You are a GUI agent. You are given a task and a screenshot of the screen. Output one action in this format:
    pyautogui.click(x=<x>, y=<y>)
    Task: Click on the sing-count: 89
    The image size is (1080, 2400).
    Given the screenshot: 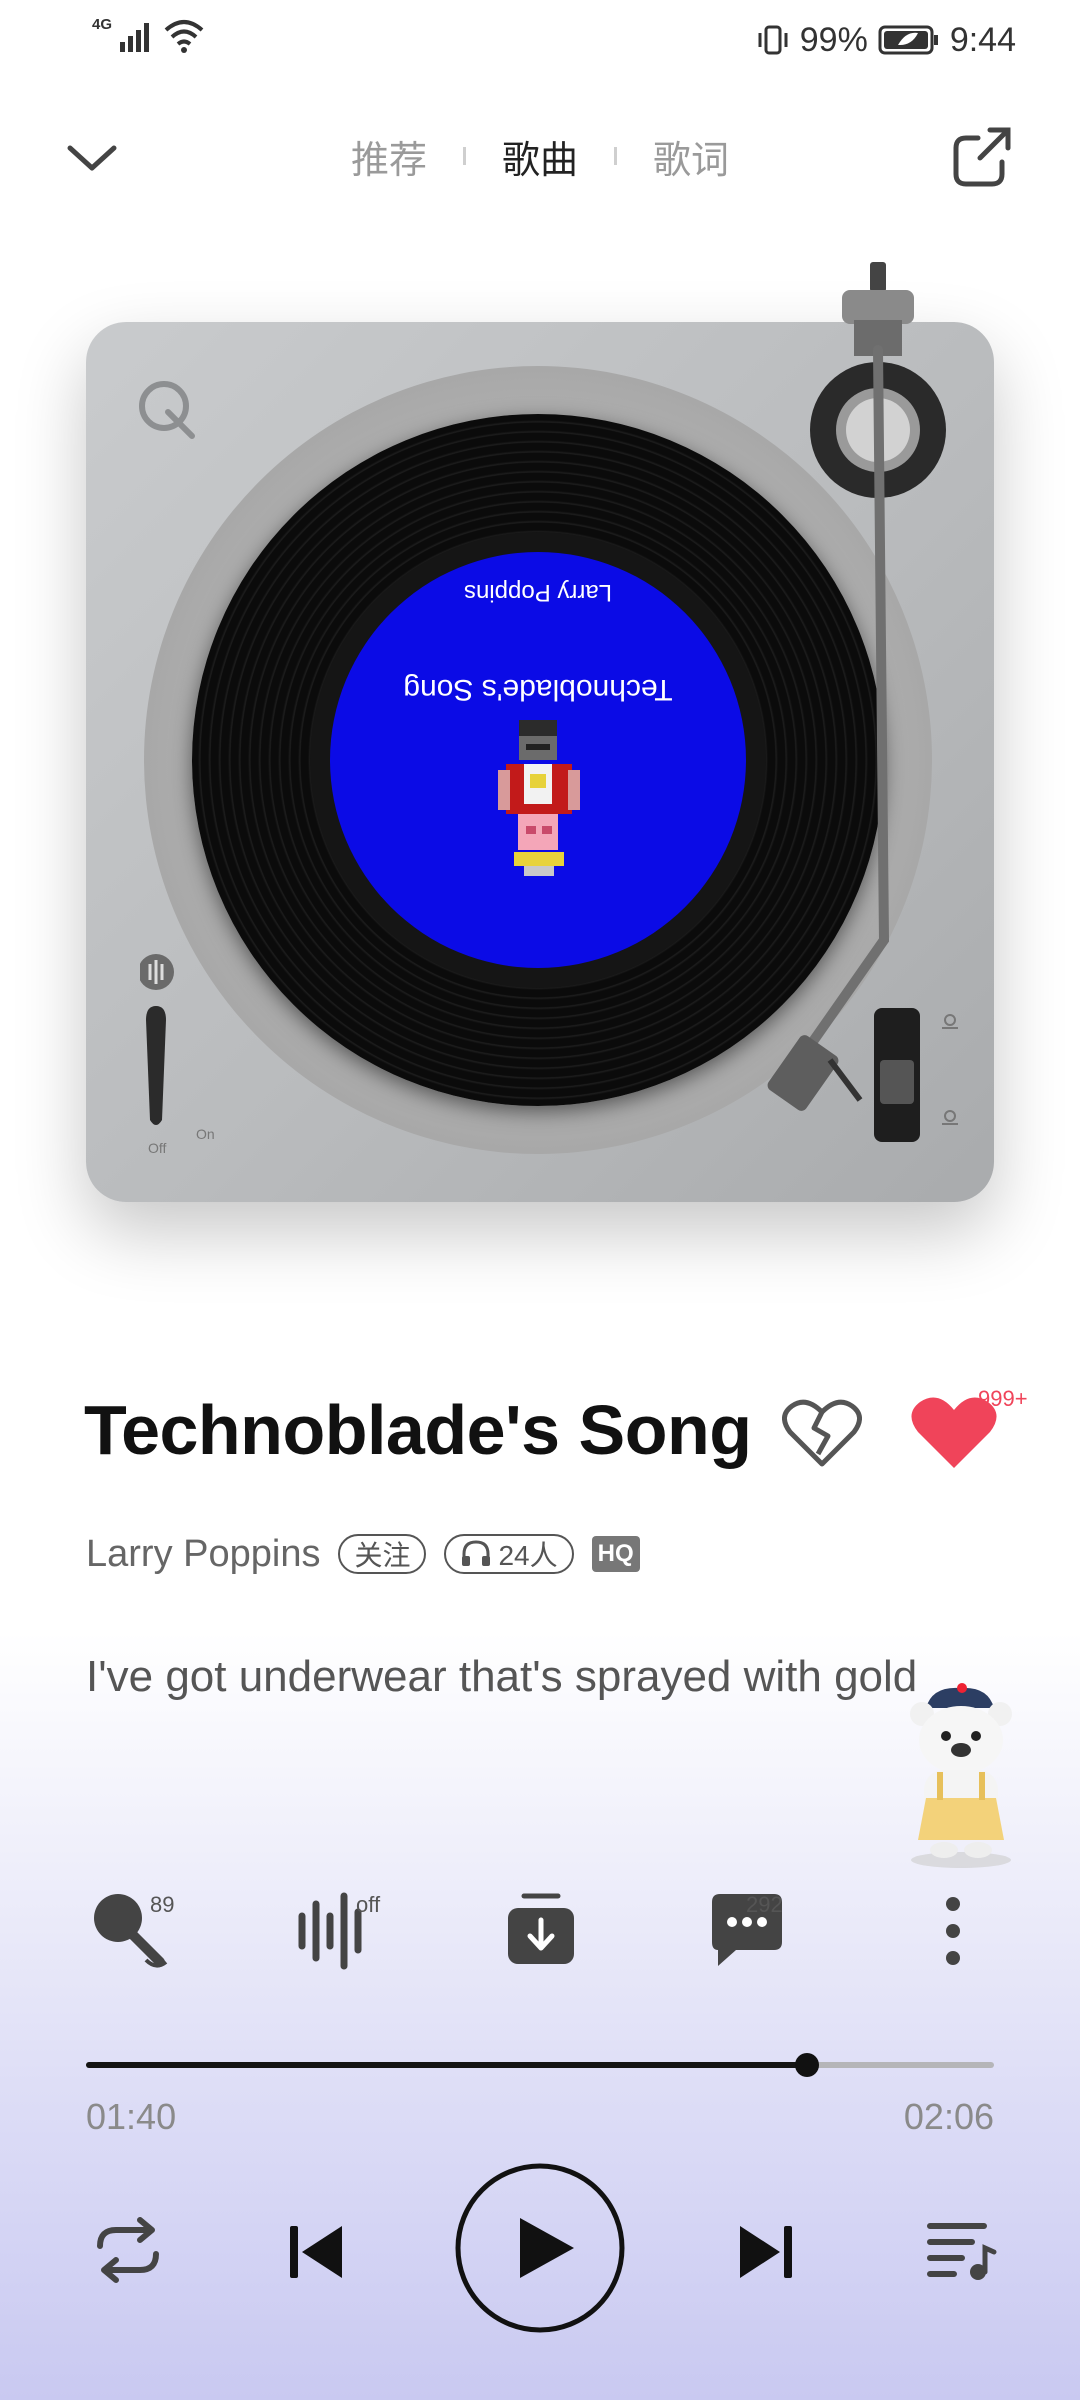 What is the action you would take?
    pyautogui.click(x=162, y=1904)
    